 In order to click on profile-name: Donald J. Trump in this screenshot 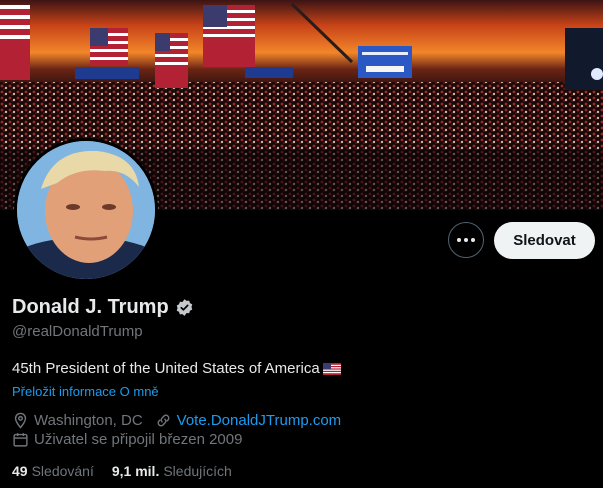, I will do `click(90, 307)`.